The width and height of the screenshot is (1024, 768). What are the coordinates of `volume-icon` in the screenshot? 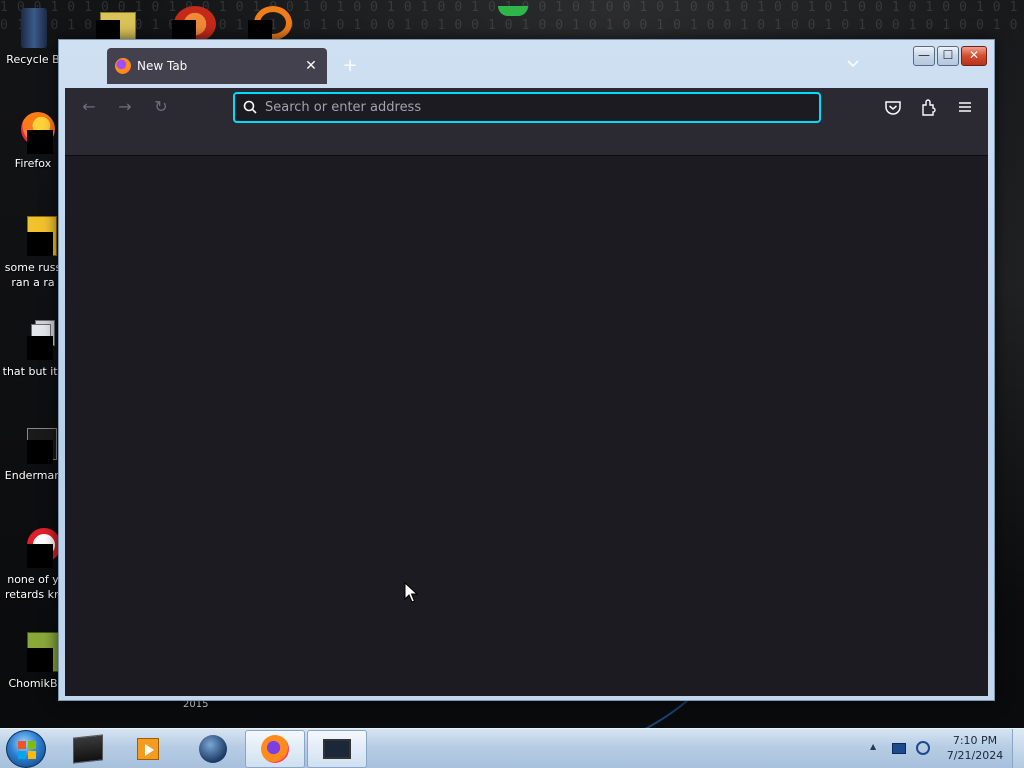 It's located at (923, 748).